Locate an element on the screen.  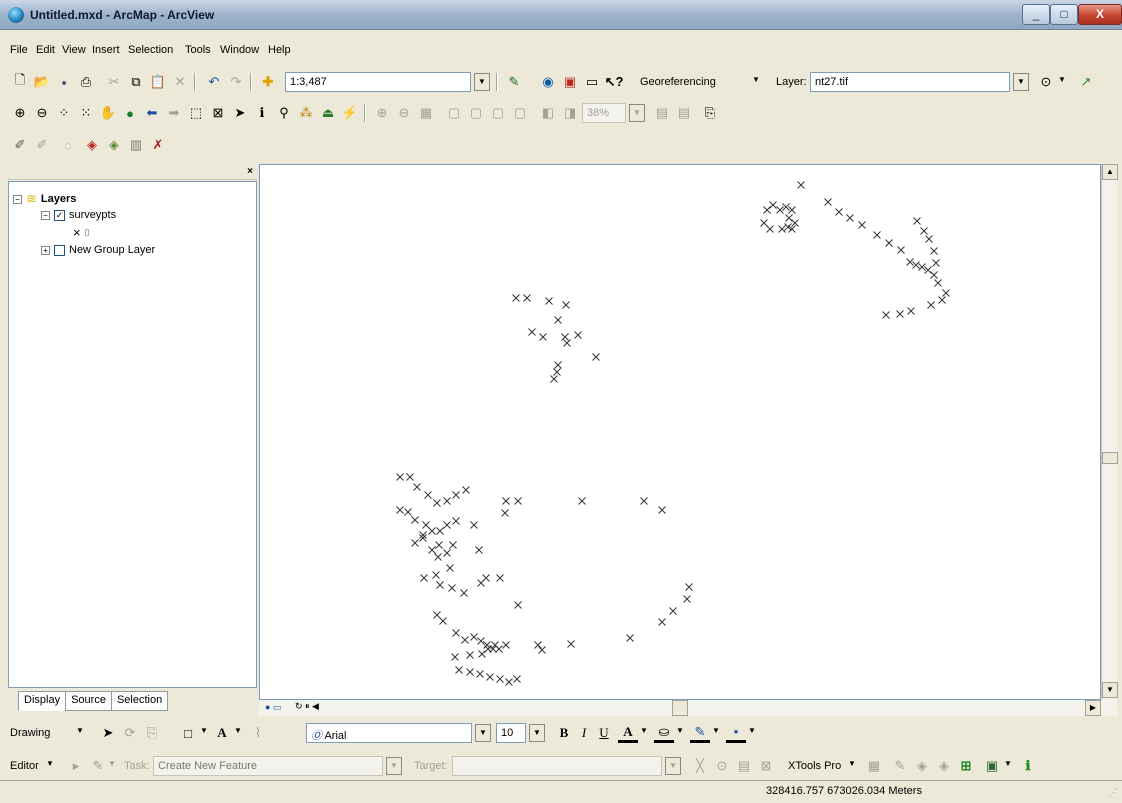
editor-menu: Editor is located at coordinates (24, 766).